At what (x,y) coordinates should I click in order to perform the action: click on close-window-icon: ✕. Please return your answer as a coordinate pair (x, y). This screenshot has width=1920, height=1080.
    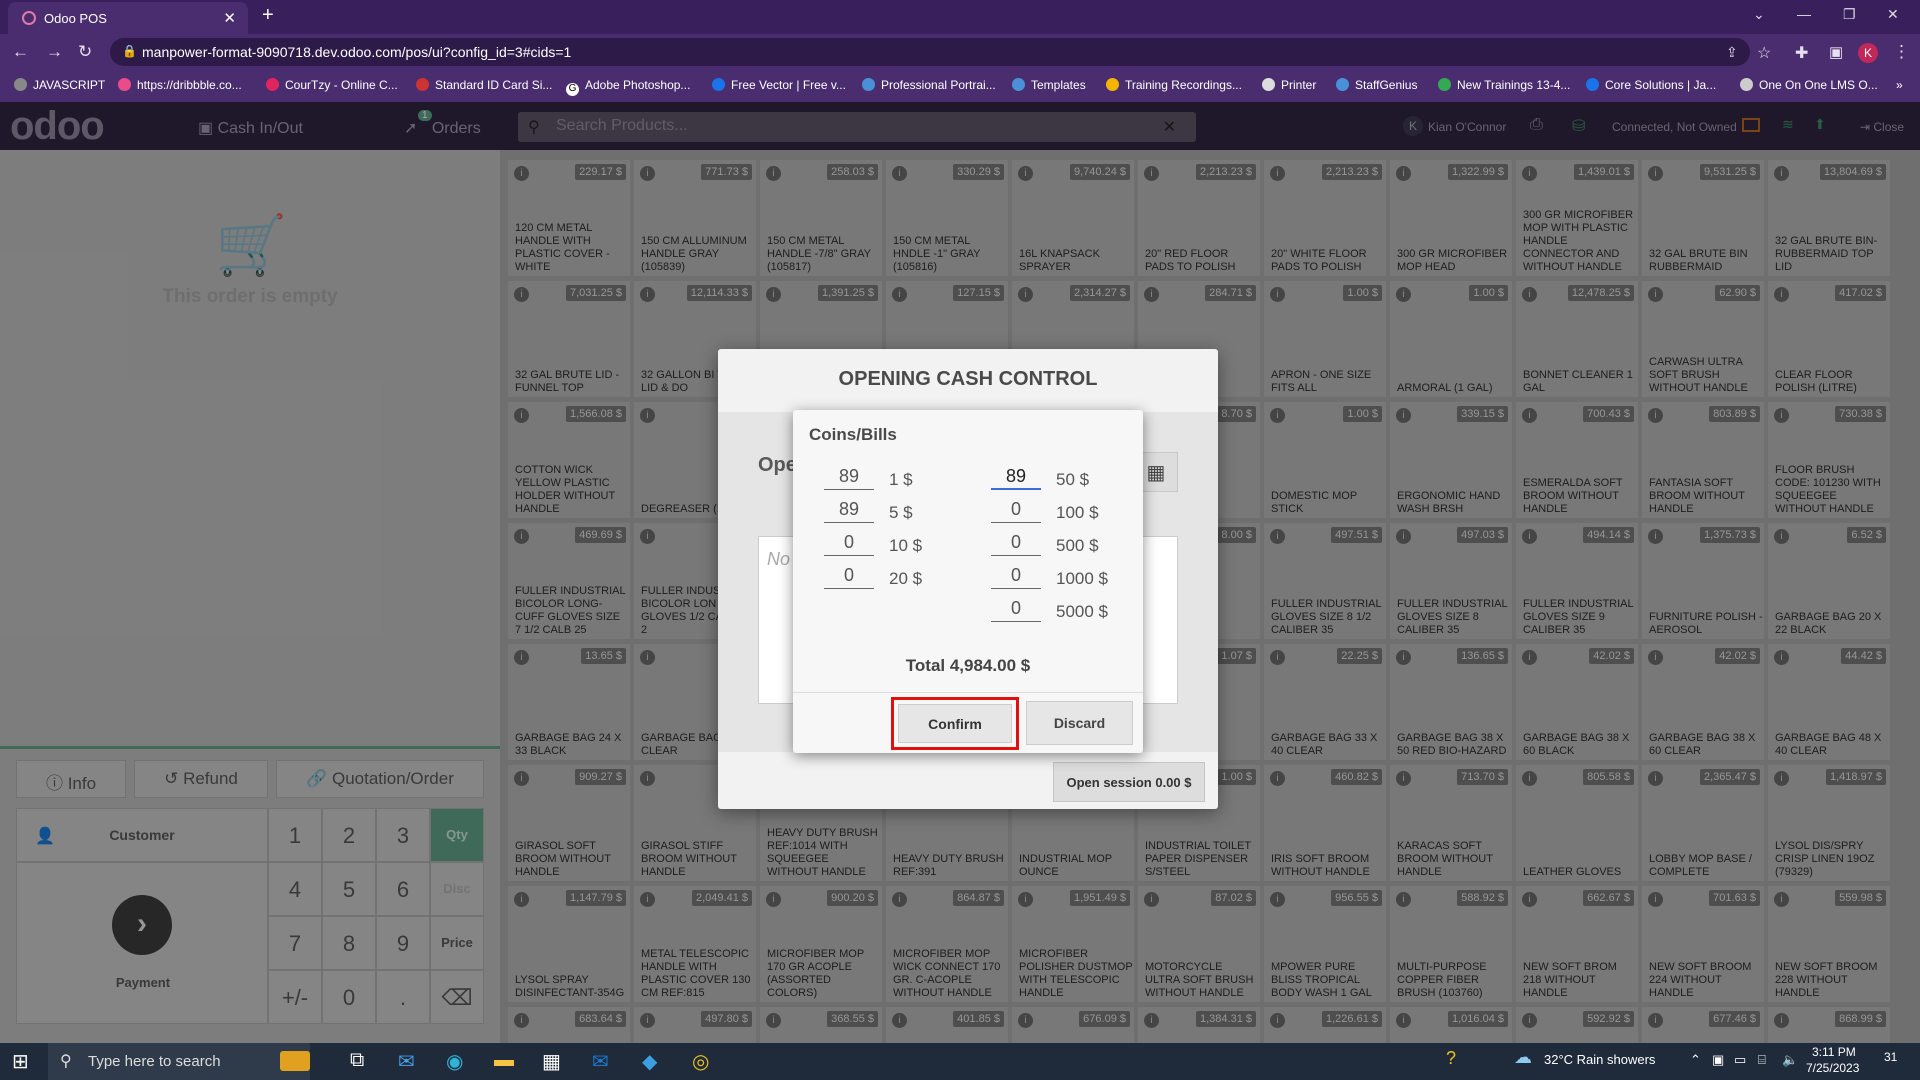
    Looking at the image, I should click on (1893, 14).